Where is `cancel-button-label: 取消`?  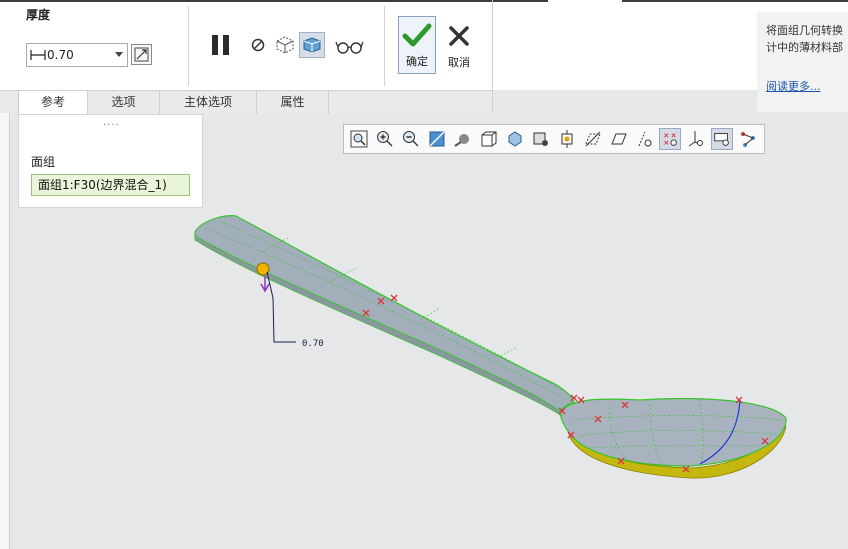
cancel-button-label: 取消 is located at coordinates (459, 62).